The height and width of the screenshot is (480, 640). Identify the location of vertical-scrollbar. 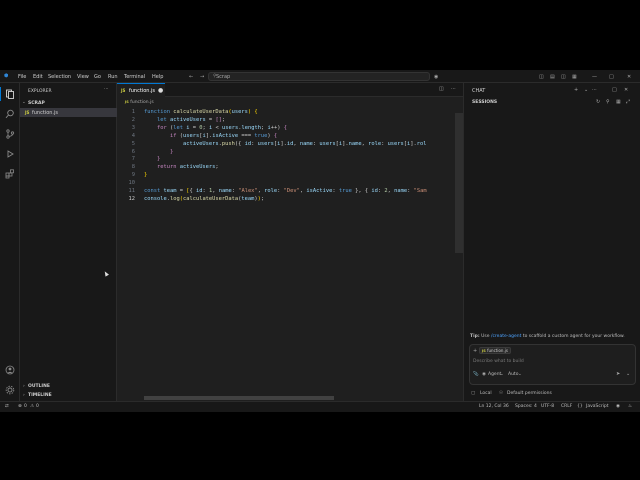
(459, 183).